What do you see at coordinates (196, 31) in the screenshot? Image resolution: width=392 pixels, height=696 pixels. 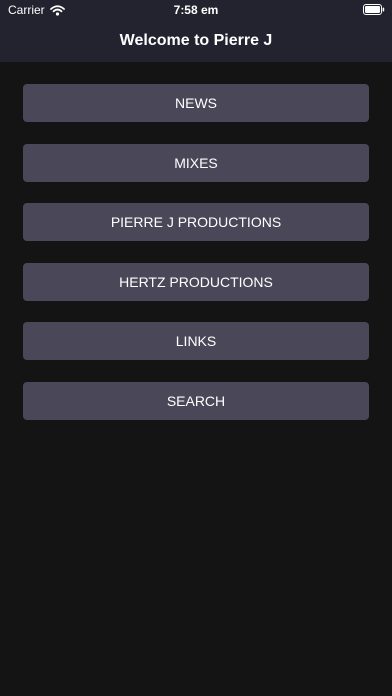 I see `navigation-header: Carrier 7:58 em Welcome to Pierre J` at bounding box center [196, 31].